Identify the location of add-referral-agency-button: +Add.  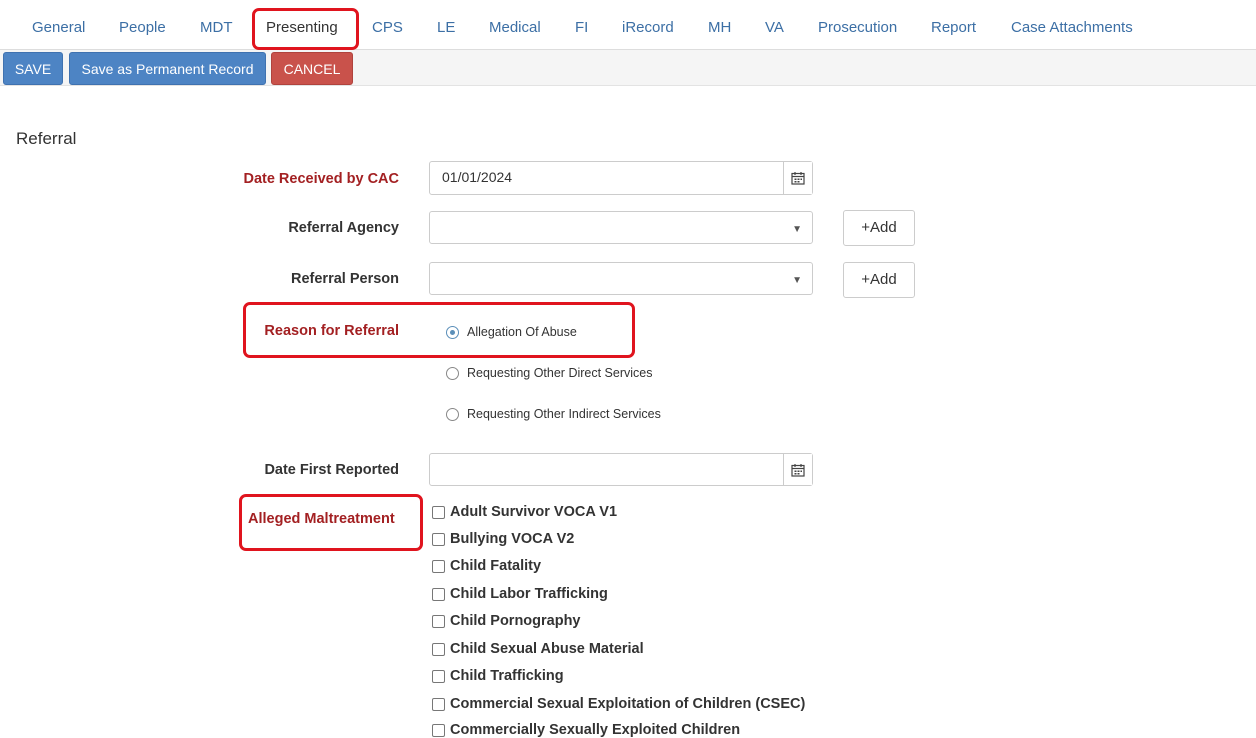
(879, 228).